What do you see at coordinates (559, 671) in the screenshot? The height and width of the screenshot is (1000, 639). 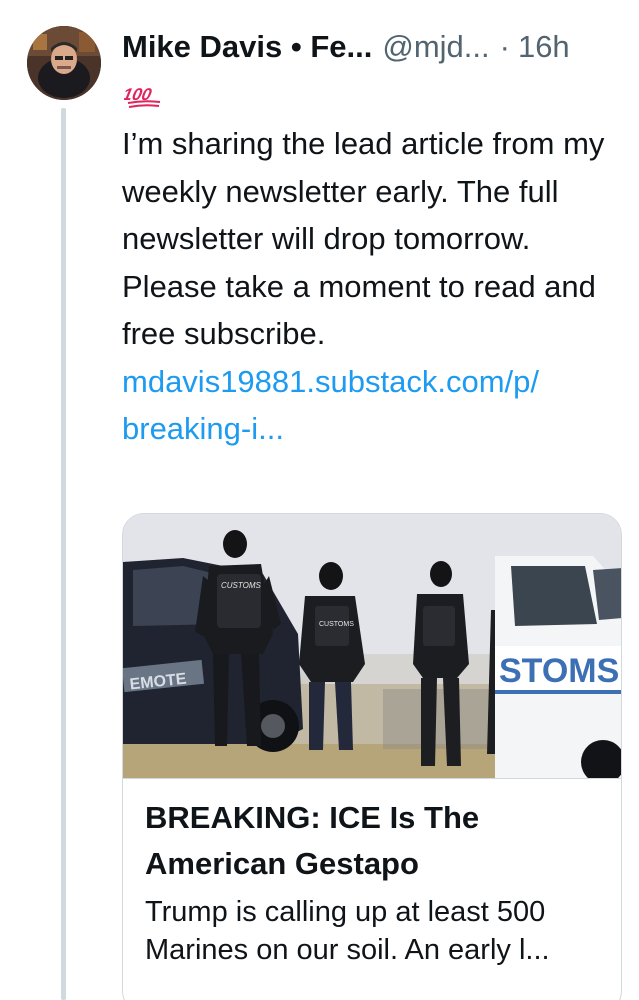 I see `van-text: STOMS` at bounding box center [559, 671].